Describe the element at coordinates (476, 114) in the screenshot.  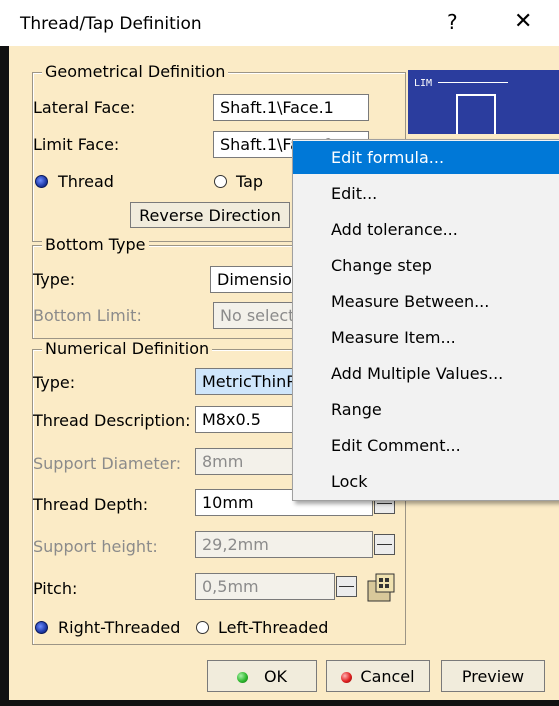
I see `preview-shape` at that location.